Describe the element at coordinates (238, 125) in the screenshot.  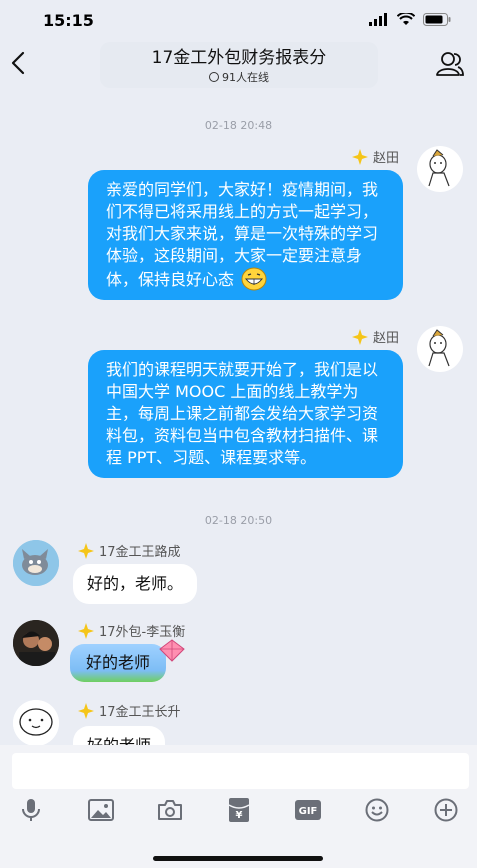
I see `message-timestamp: 02-18 20:48` at that location.